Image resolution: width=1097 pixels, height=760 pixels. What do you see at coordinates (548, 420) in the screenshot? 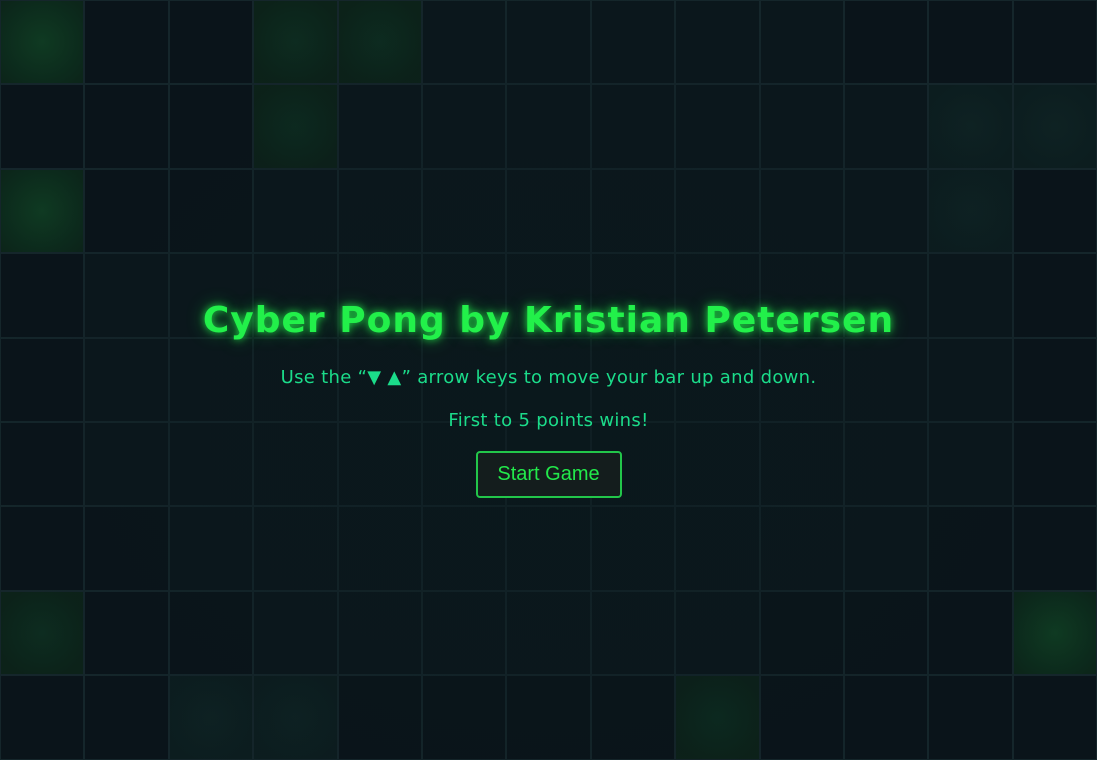
I see `win-condition-text: First to 5 points wins!` at bounding box center [548, 420].